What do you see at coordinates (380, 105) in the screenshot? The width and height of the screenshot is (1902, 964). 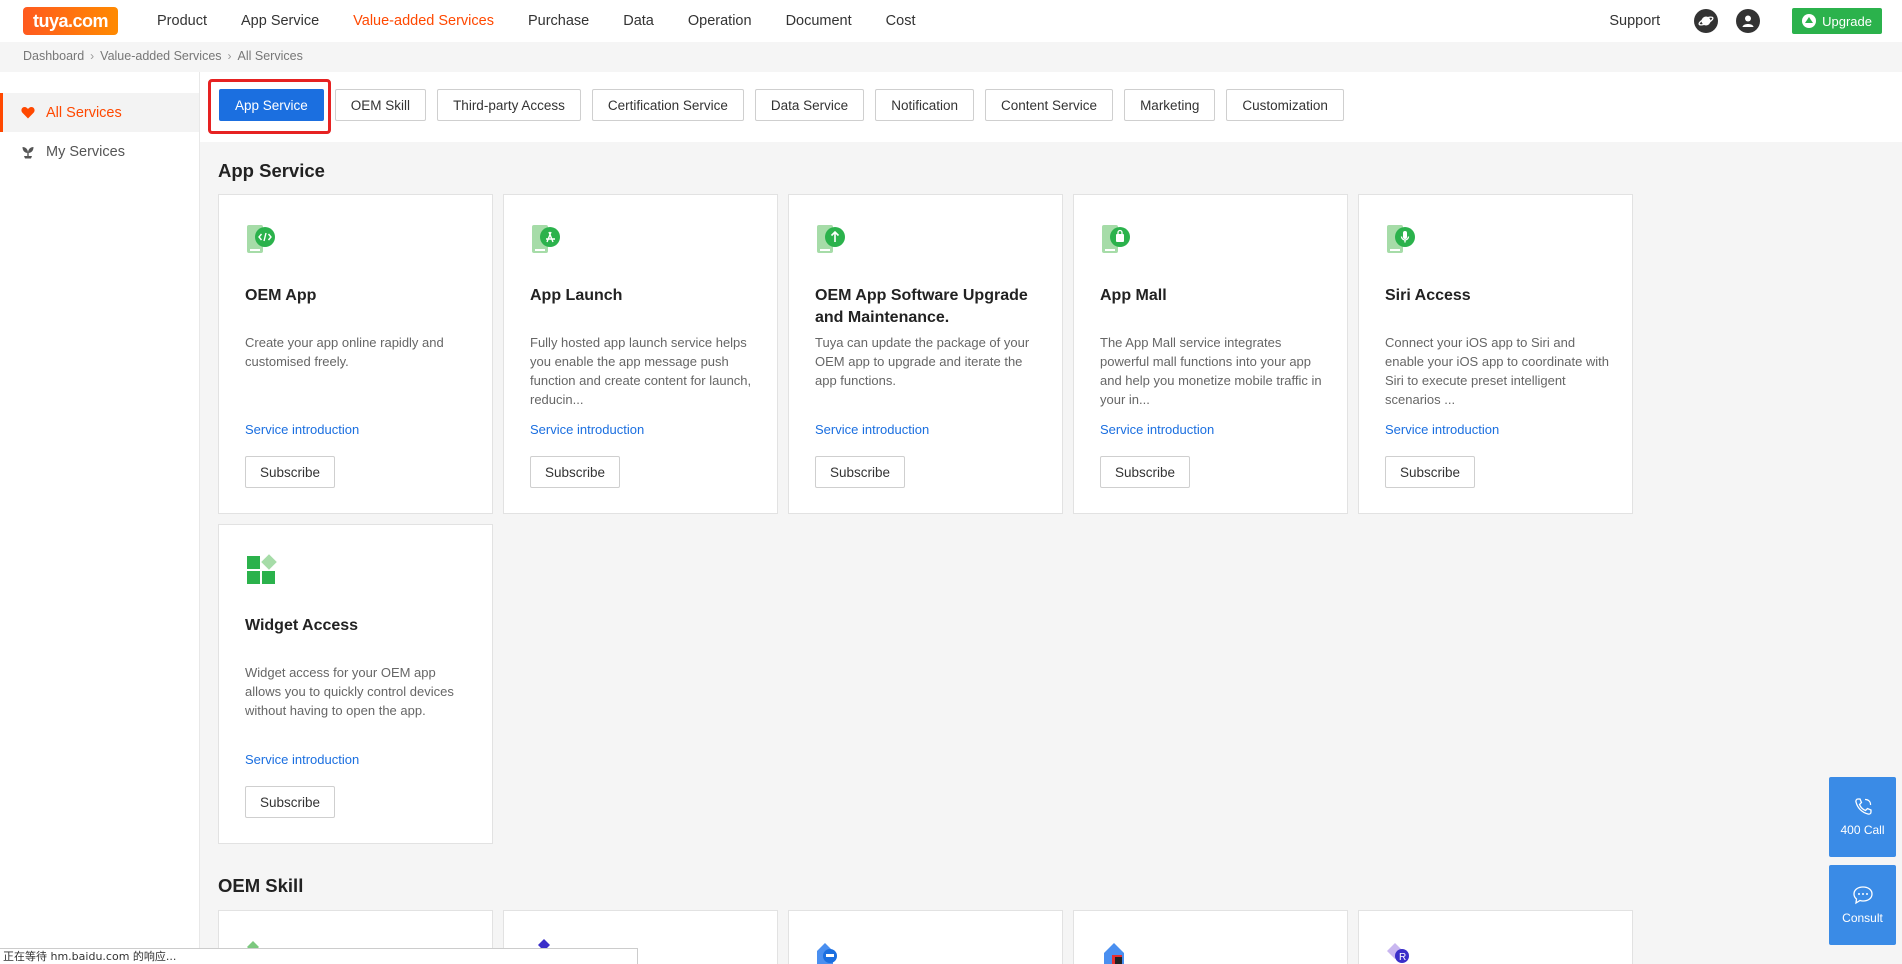 I see `tab-oem-skill: OEM Skill` at bounding box center [380, 105].